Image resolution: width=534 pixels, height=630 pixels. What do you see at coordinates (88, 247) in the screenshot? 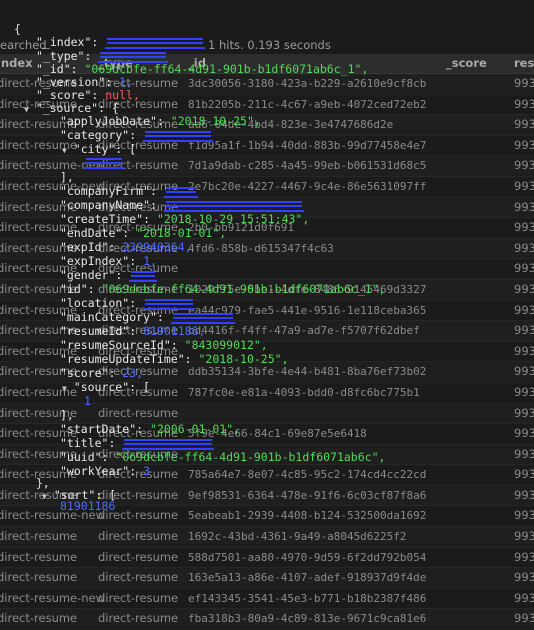
I see `json-key-expid: "expId":` at bounding box center [88, 247].